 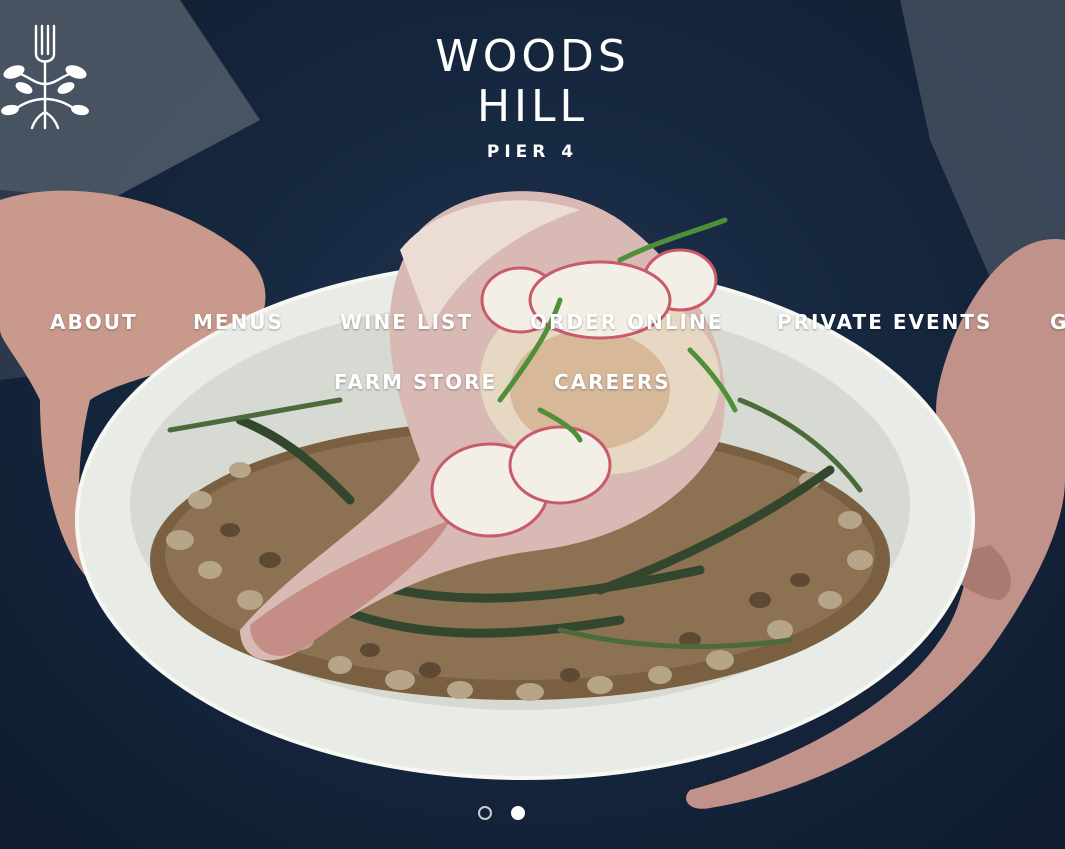 What do you see at coordinates (518, 813) in the screenshot?
I see `slider-dot-2-active` at bounding box center [518, 813].